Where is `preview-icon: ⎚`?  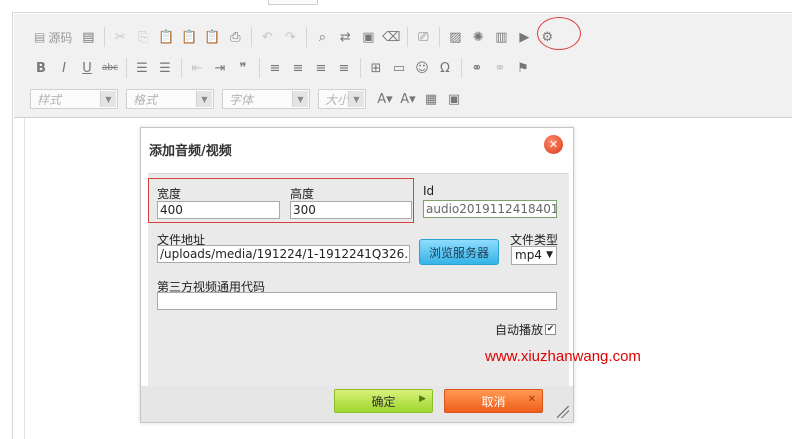
preview-icon: ⎚ is located at coordinates (423, 37).